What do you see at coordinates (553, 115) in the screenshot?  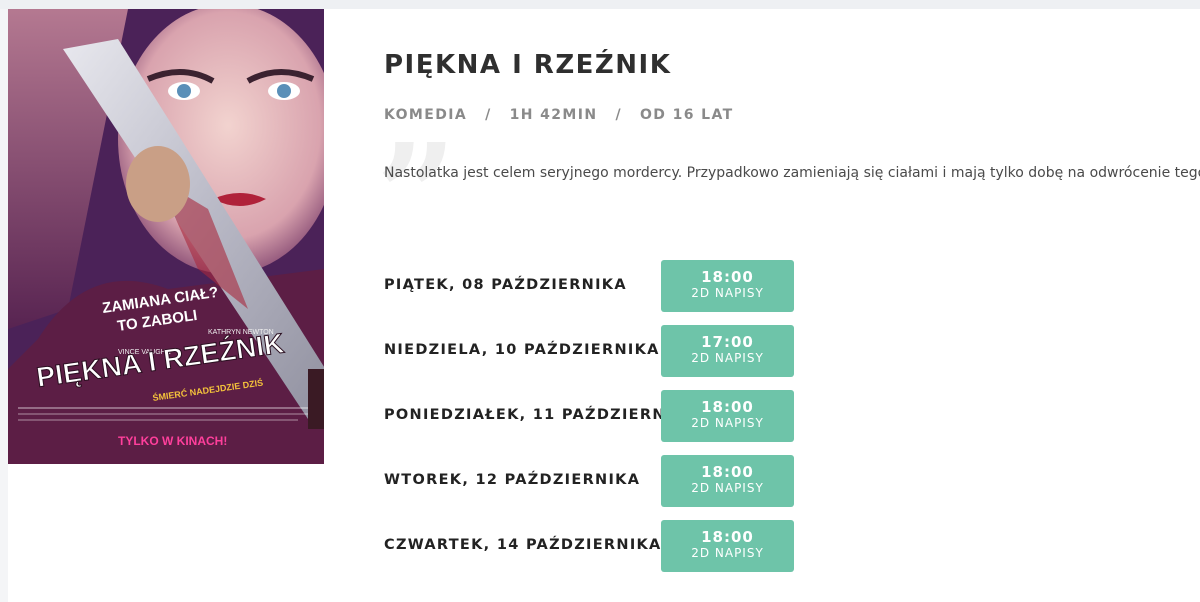 I see `movie-duration: 1H 42MIN` at bounding box center [553, 115].